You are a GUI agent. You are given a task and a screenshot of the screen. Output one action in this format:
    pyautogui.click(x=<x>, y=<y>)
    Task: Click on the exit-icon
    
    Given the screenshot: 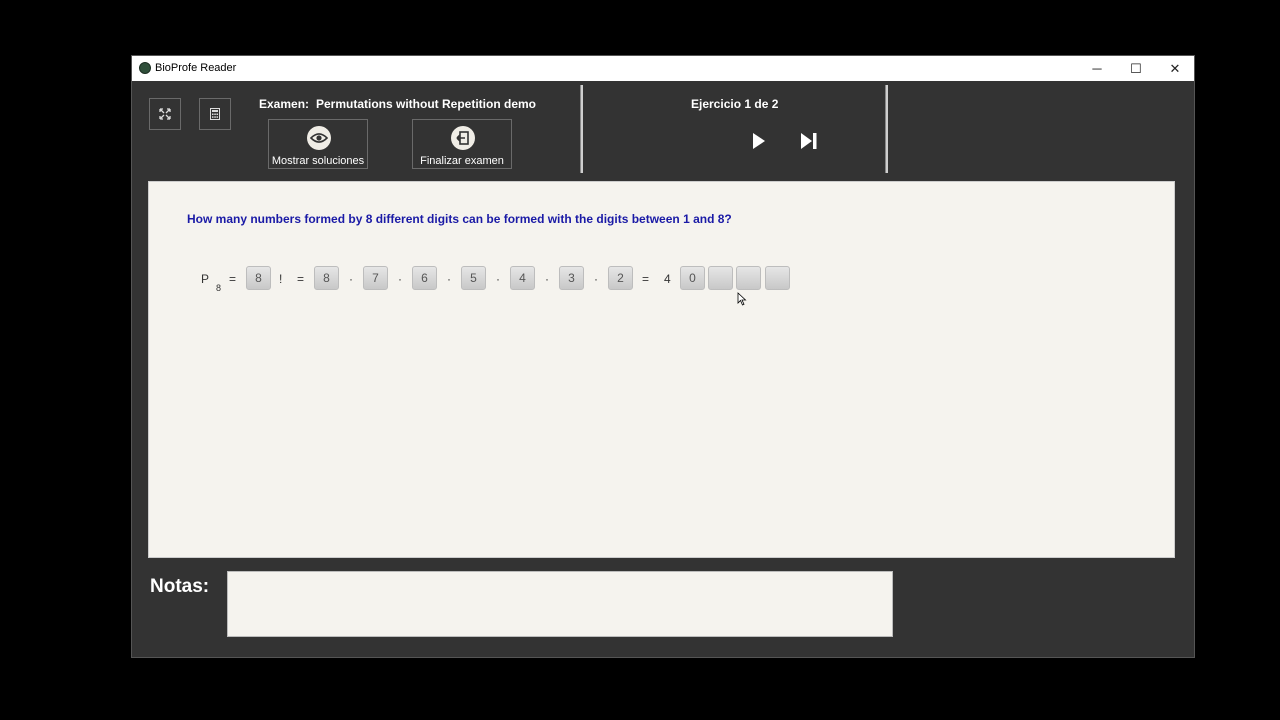 What is the action you would take?
    pyautogui.click(x=463, y=138)
    